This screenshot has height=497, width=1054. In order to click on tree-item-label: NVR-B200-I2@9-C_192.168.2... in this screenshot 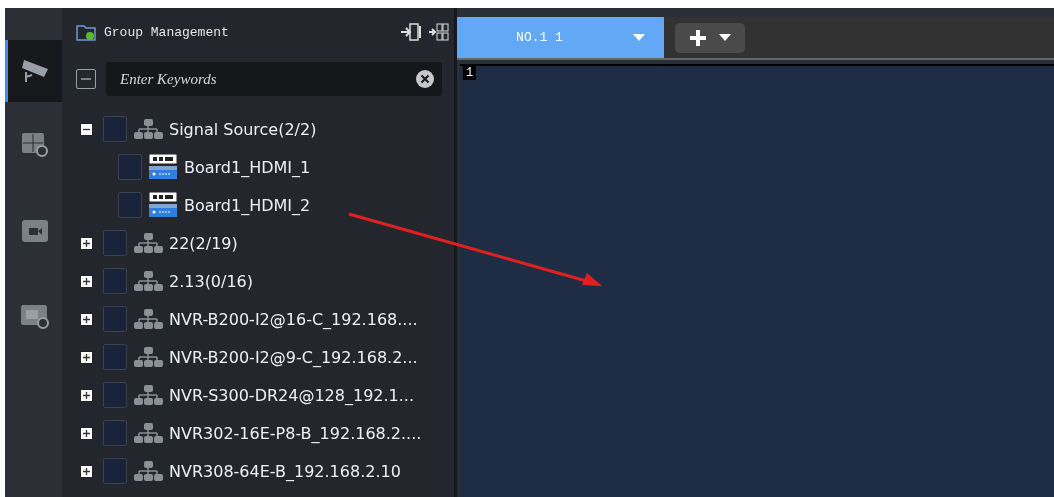, I will do `click(293, 357)`.